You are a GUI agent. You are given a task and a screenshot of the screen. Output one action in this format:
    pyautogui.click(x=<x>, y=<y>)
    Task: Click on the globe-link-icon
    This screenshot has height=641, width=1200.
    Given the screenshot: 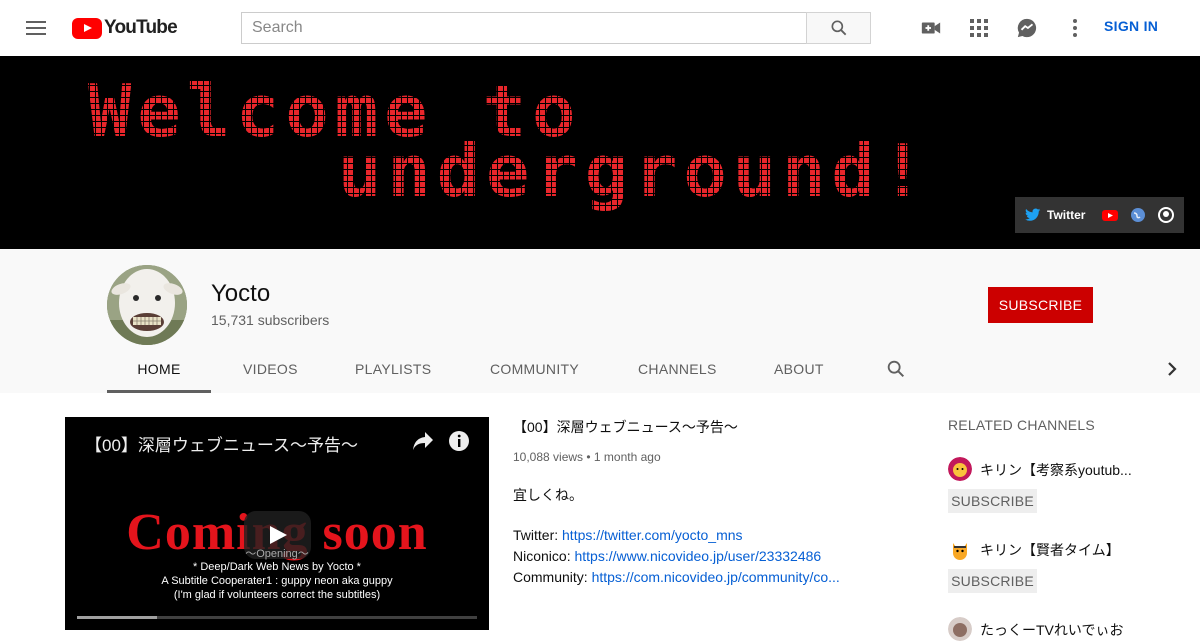 What is the action you would take?
    pyautogui.click(x=1138, y=215)
    